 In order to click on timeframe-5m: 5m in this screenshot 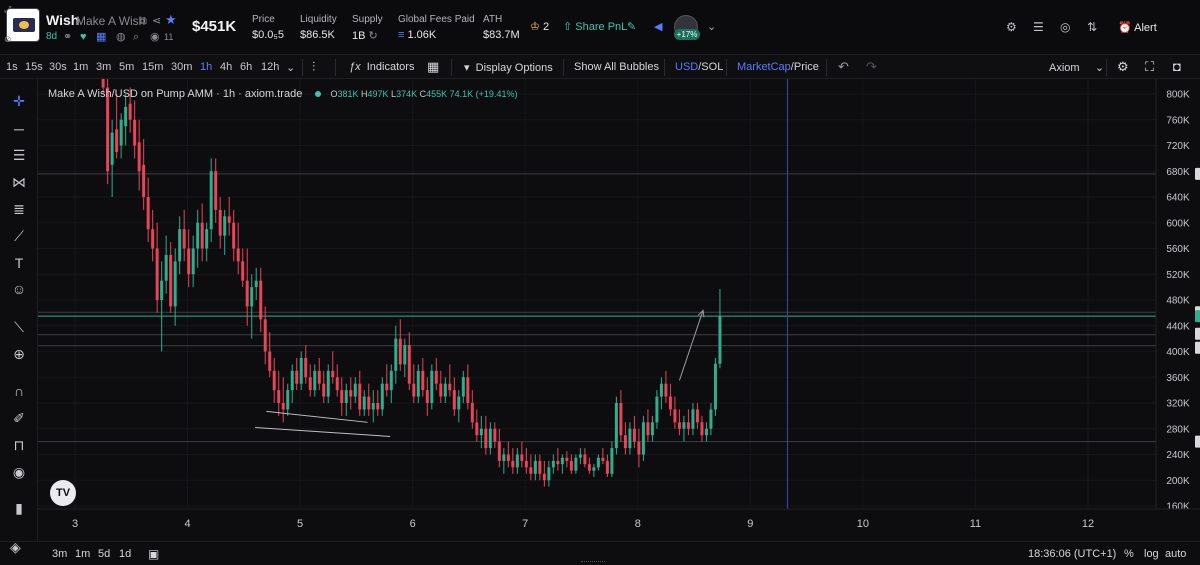, I will do `click(126, 67)`.